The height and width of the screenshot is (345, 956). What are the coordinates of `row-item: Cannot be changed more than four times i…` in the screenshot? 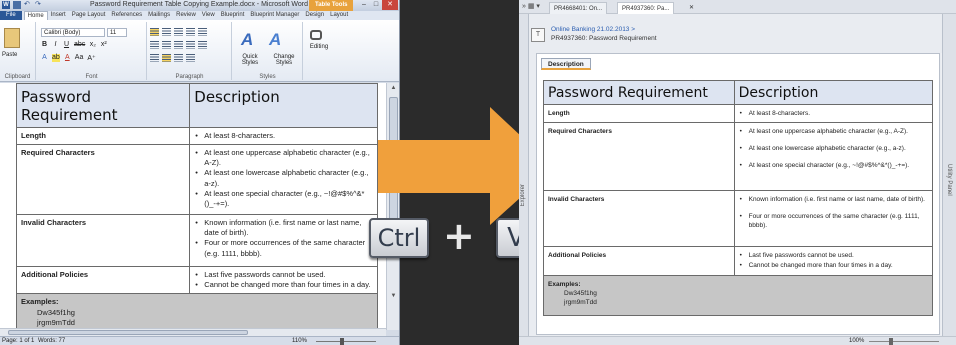 It's located at (833, 265).